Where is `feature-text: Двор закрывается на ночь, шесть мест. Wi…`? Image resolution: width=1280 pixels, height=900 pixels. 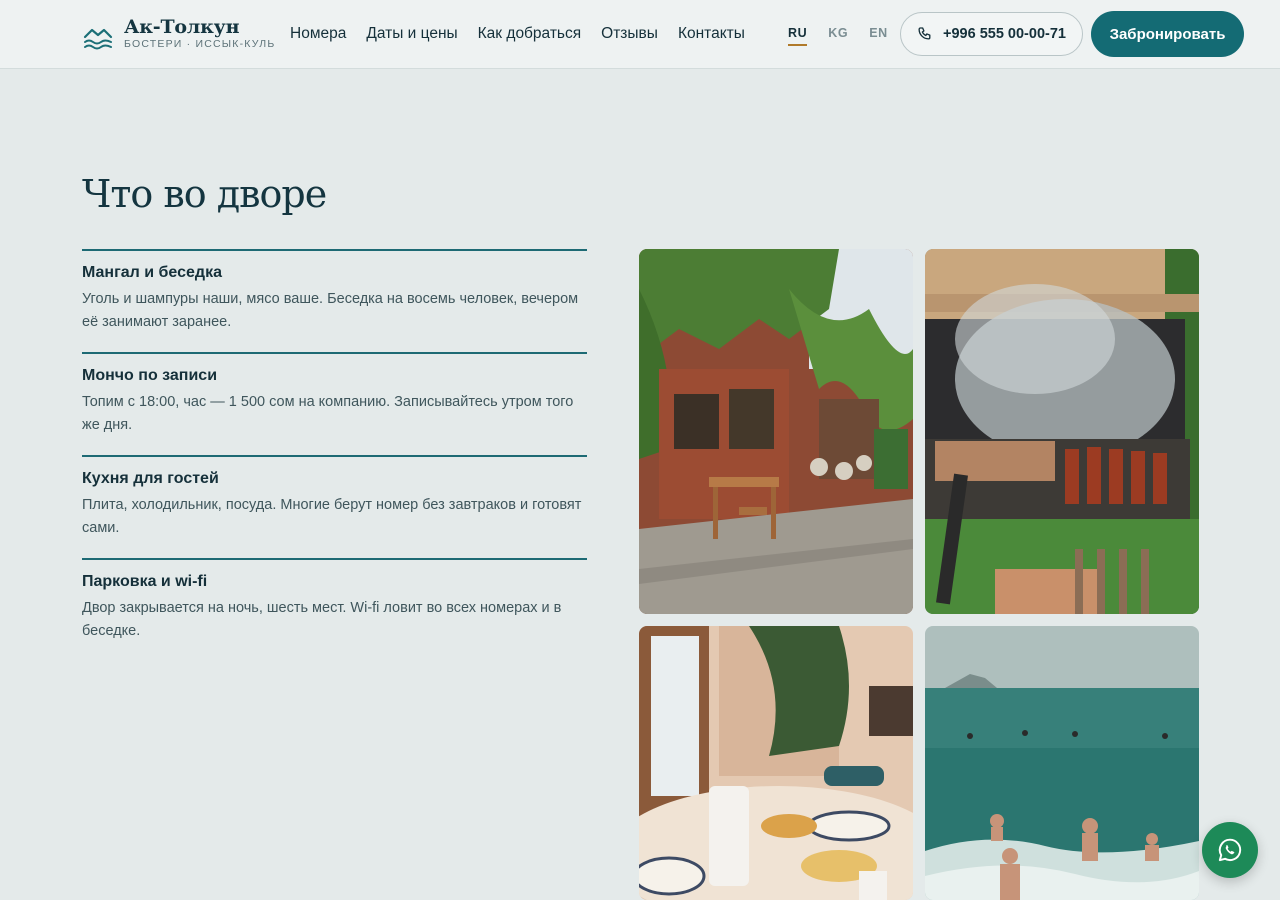 feature-text: Двор закрывается на ночь, шесть мест. Wi… is located at coordinates (322, 619).